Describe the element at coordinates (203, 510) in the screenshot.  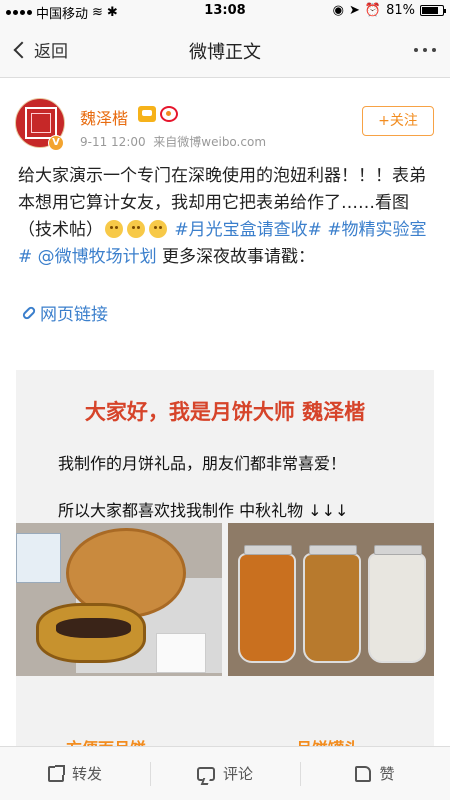
I see `image-line-2: 所以大家都喜欢找我制作 中秋礼物 ↓↓↓` at that location.